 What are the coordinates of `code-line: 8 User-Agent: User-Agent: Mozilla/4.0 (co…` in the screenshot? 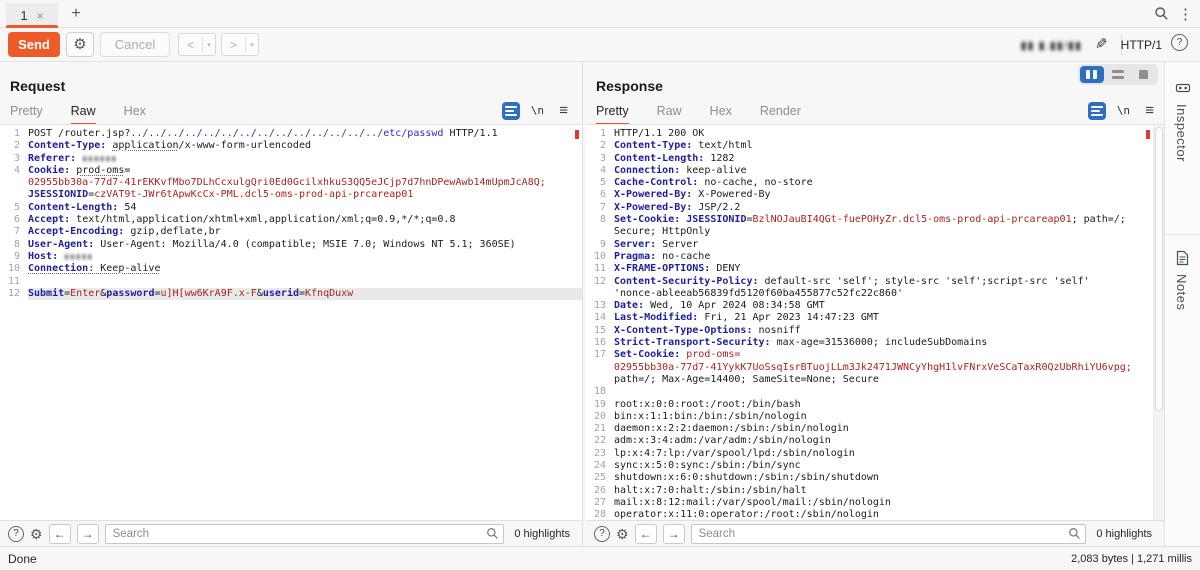 It's located at (291, 245).